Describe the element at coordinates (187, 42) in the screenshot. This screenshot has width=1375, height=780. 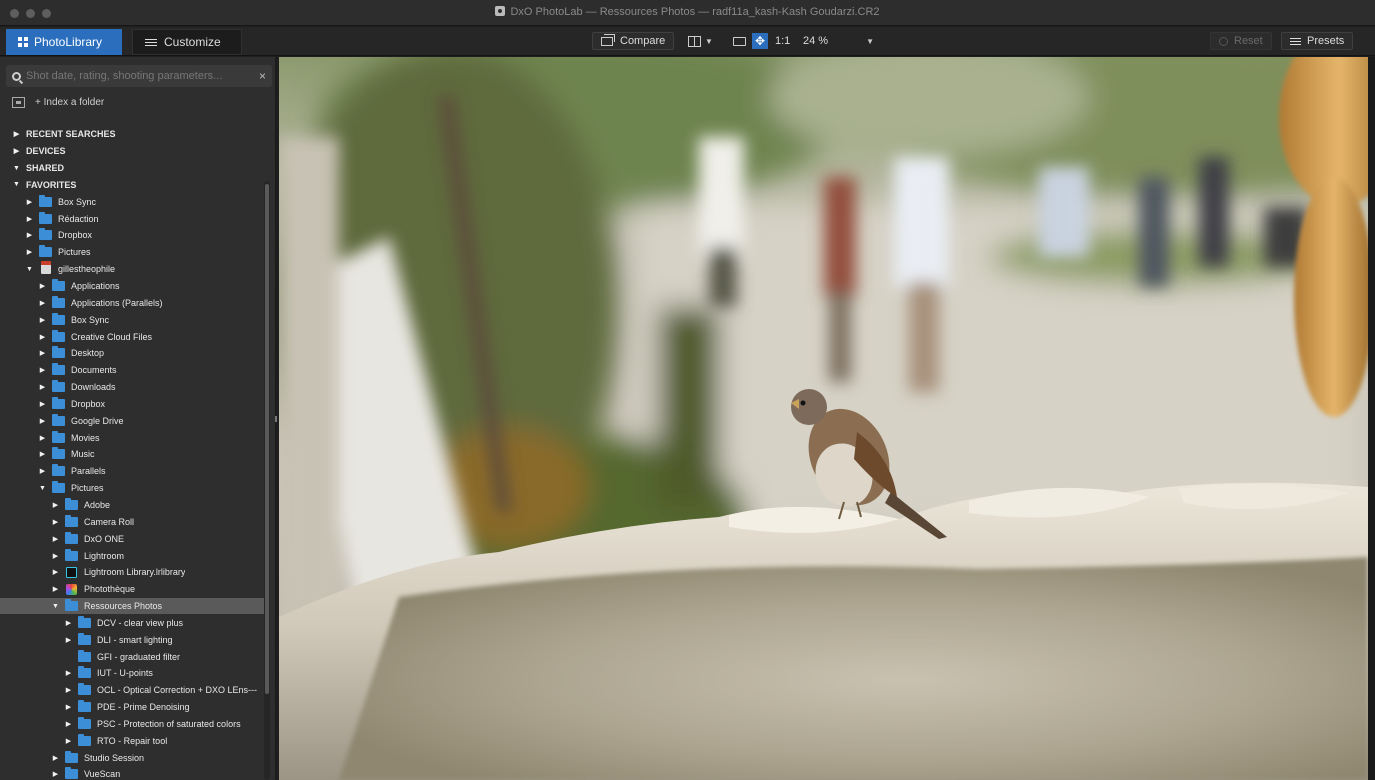
I see `tab-customize: Customize` at that location.